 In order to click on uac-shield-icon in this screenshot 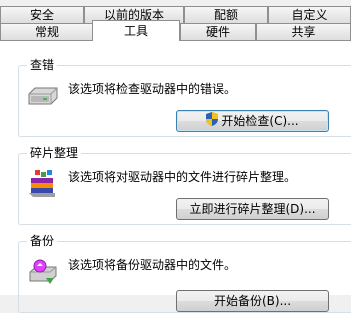, I will do `click(212, 121)`.